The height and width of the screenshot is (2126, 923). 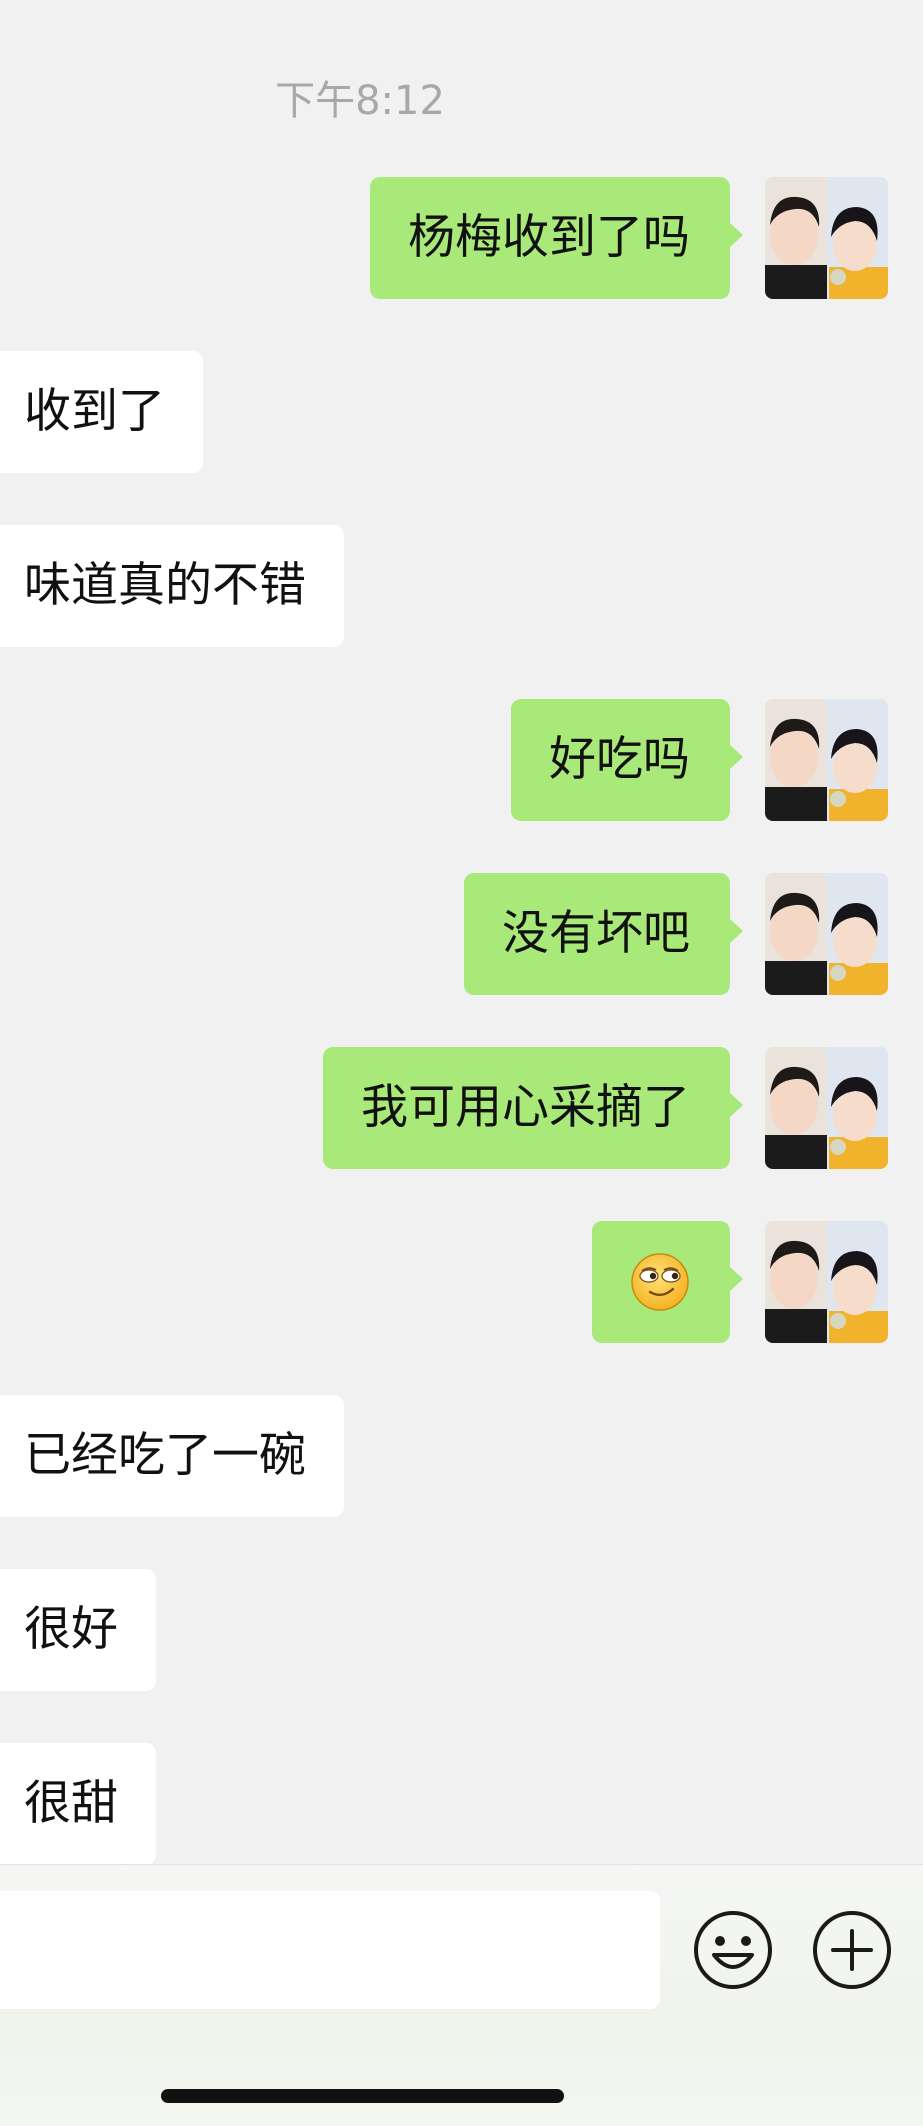 What do you see at coordinates (461, 1804) in the screenshot?
I see `message-row: 很甜` at bounding box center [461, 1804].